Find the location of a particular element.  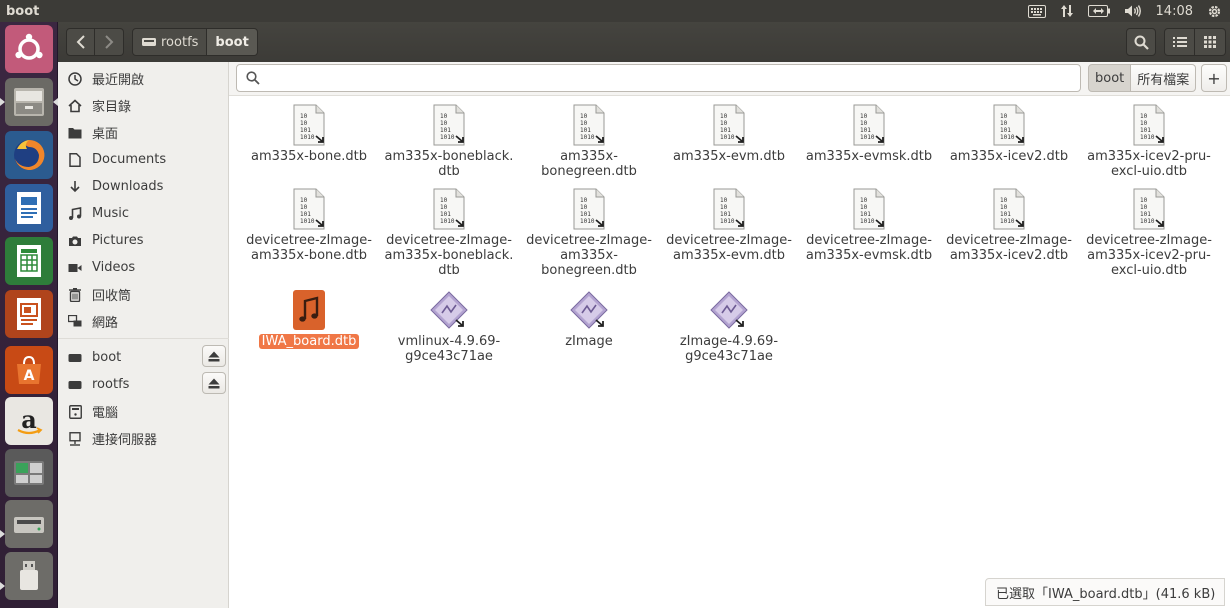

drive-boot-icon is located at coordinates (29, 524).